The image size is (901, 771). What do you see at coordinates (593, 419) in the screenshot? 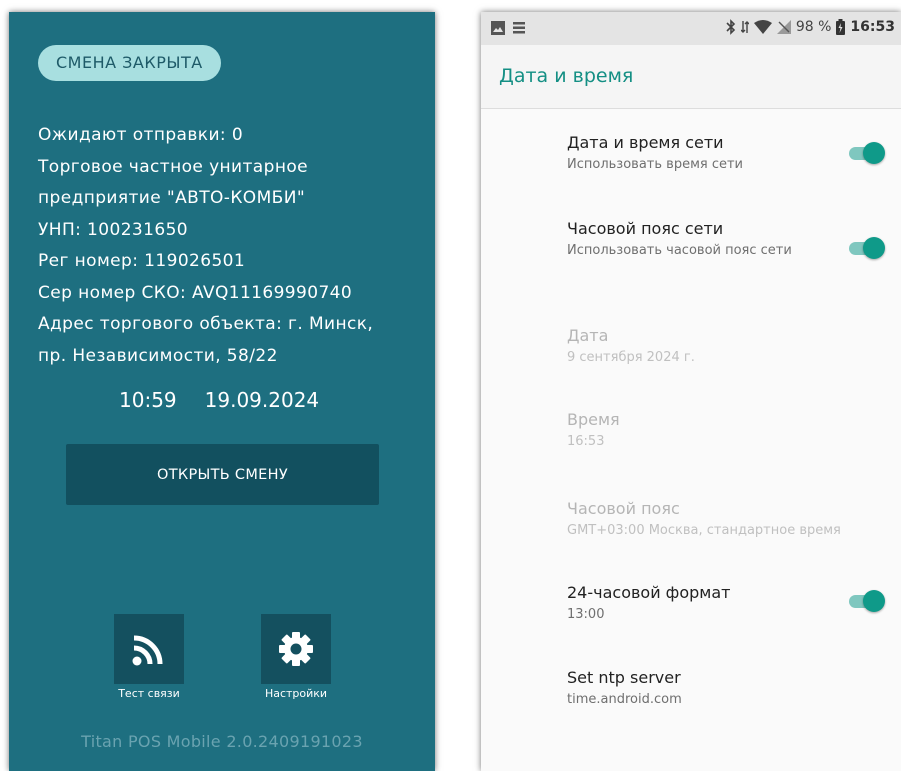
I see `setting-title: Время` at bounding box center [593, 419].